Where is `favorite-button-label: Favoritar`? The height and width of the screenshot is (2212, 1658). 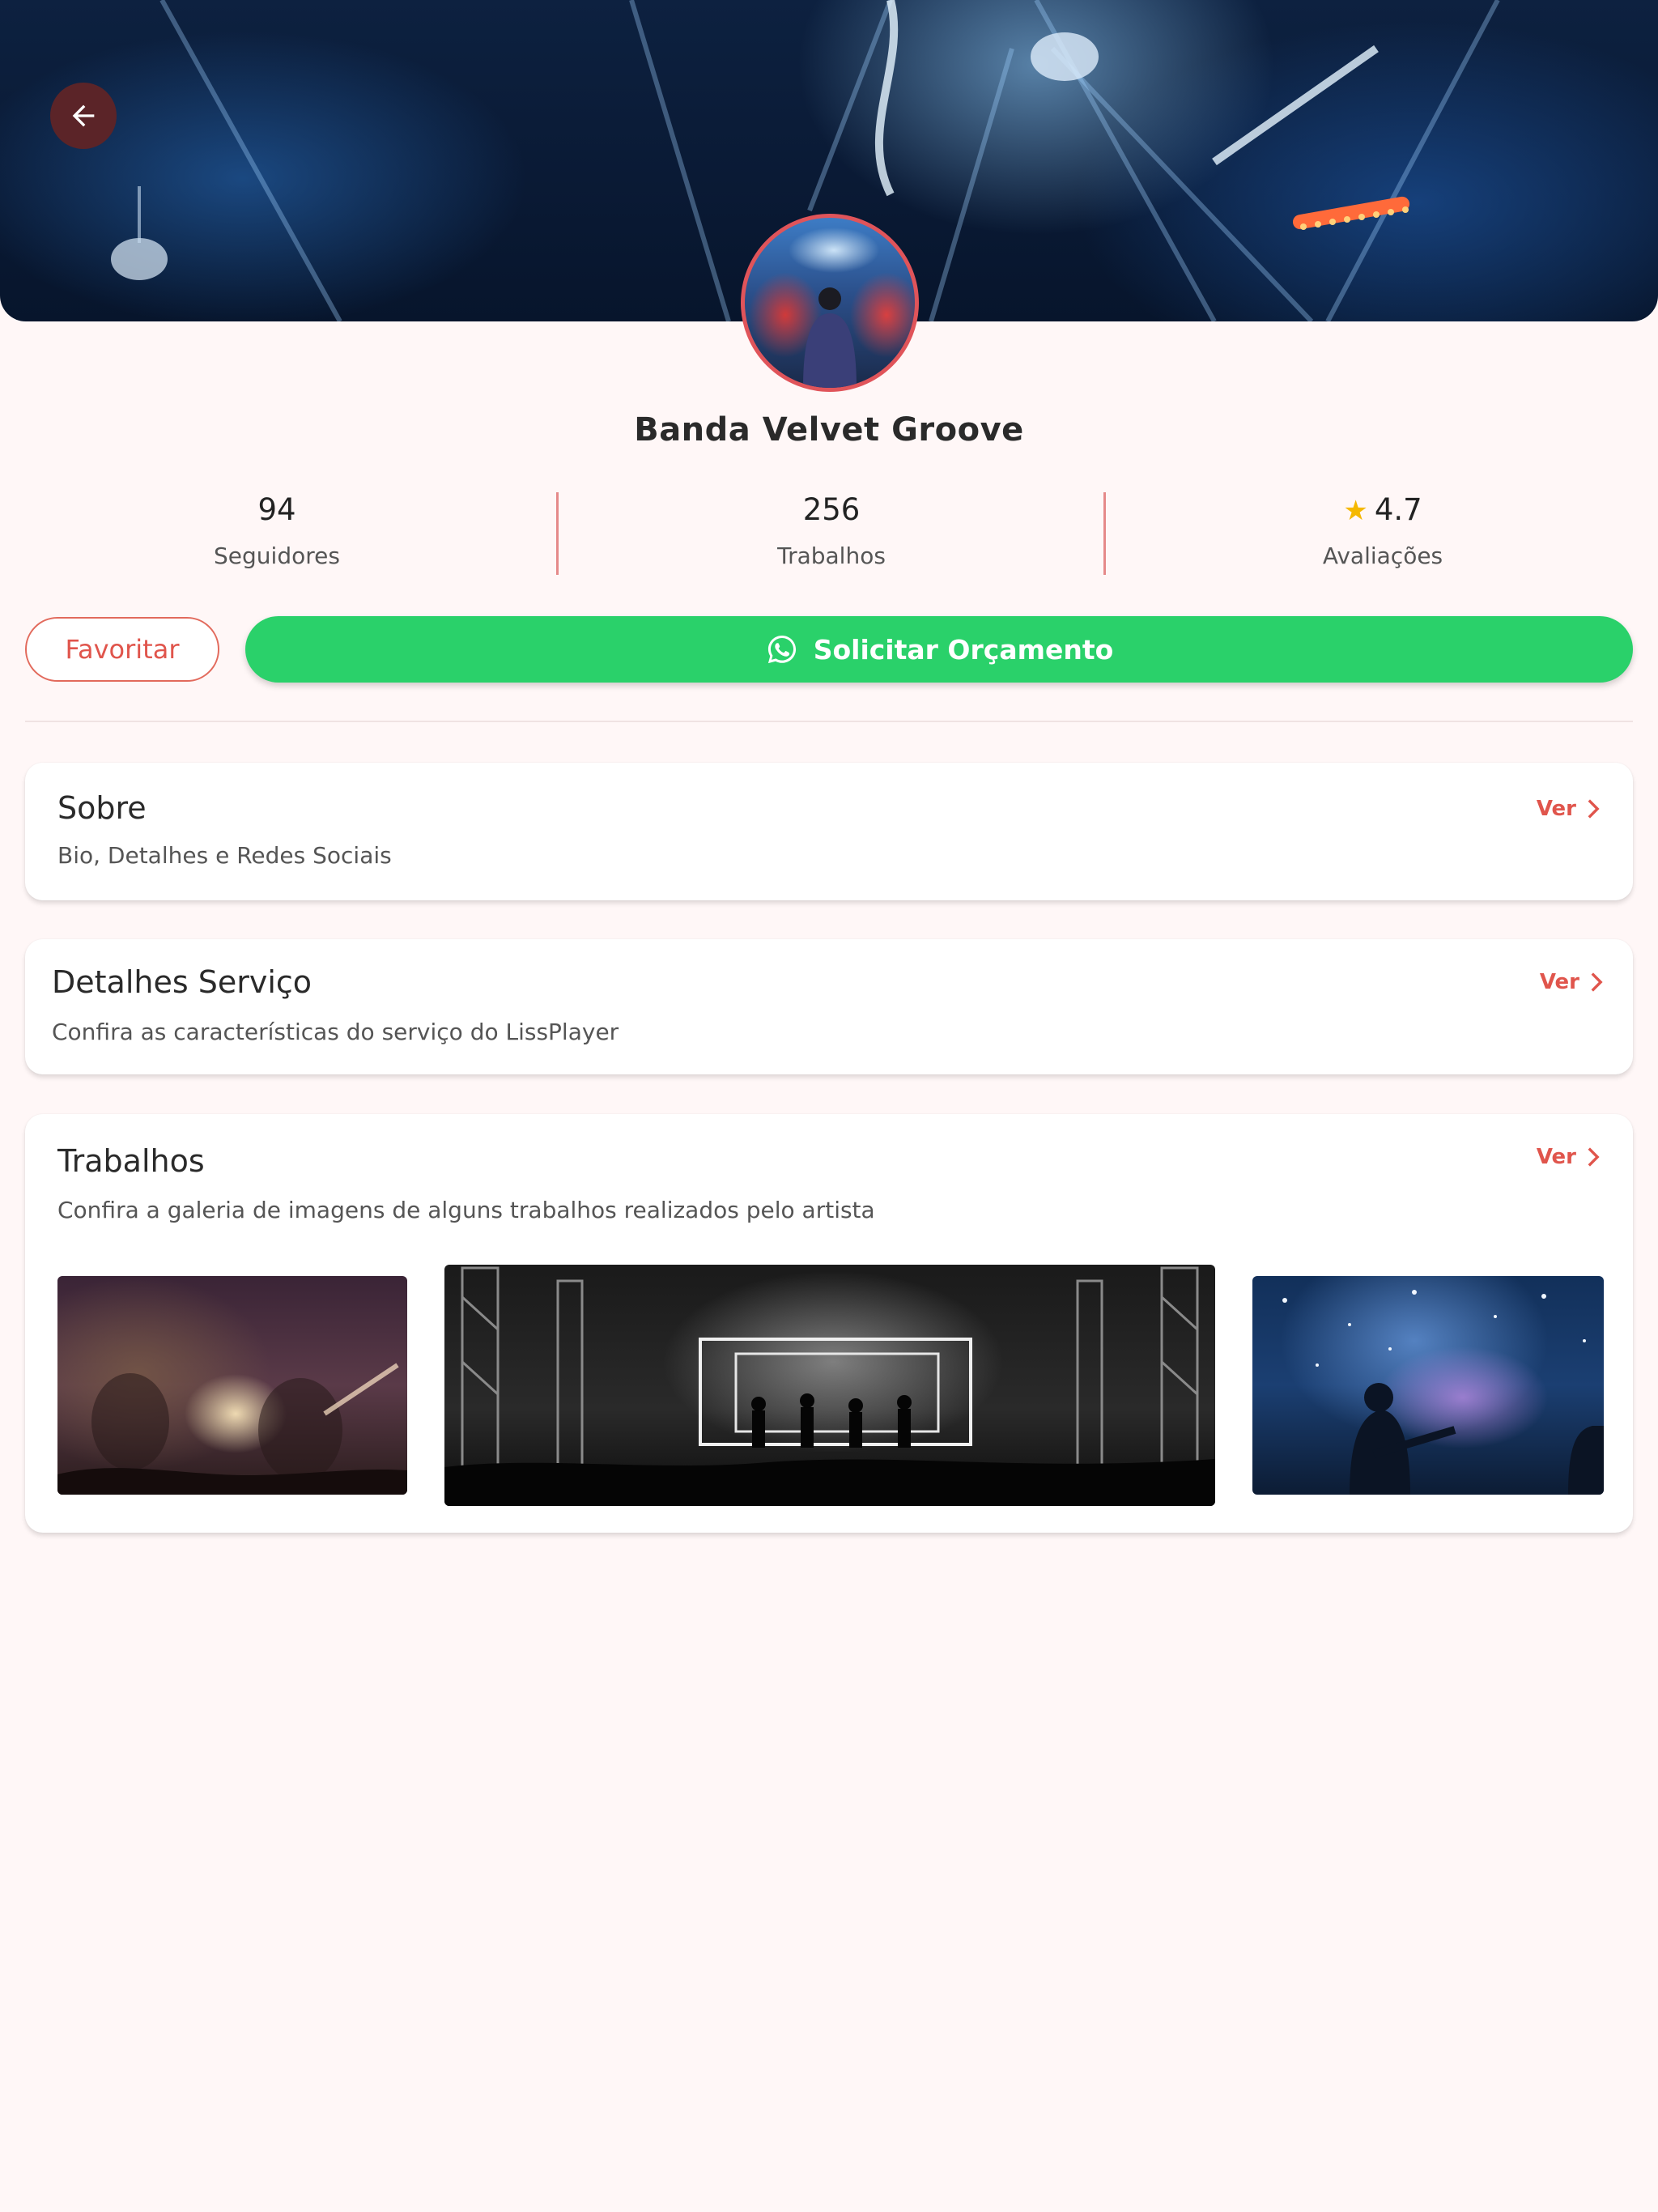 favorite-button-label: Favoritar is located at coordinates (122, 649).